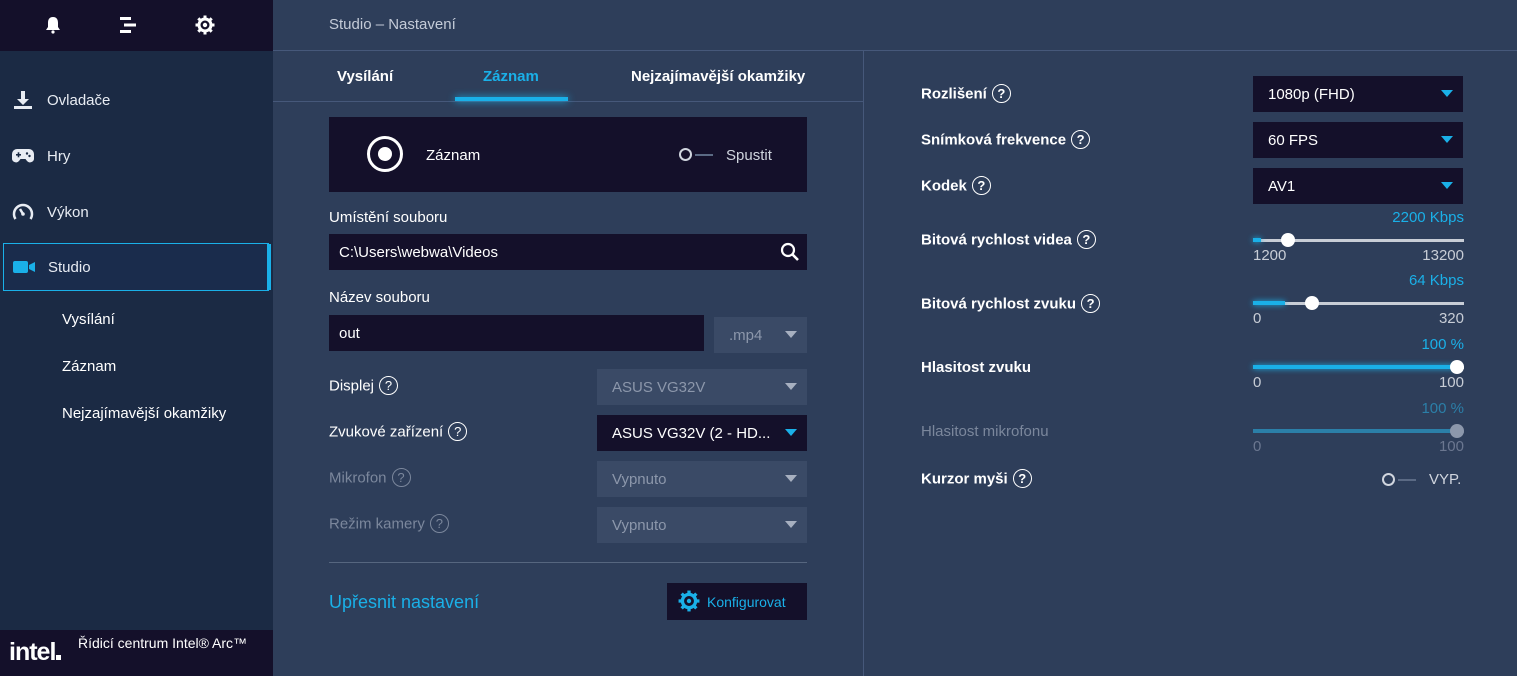  What do you see at coordinates (136, 100) in the screenshot?
I see `sidebar-item-drivers: Ovladače` at bounding box center [136, 100].